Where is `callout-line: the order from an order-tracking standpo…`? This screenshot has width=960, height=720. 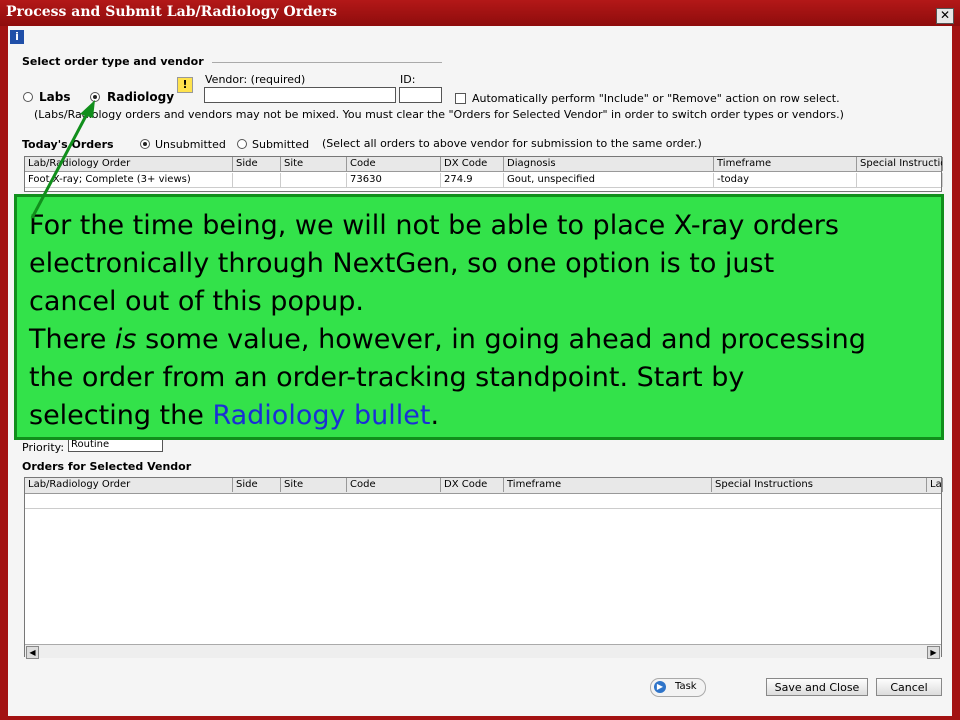
callout-line: the order from an order-tracking standpo… is located at coordinates (387, 377).